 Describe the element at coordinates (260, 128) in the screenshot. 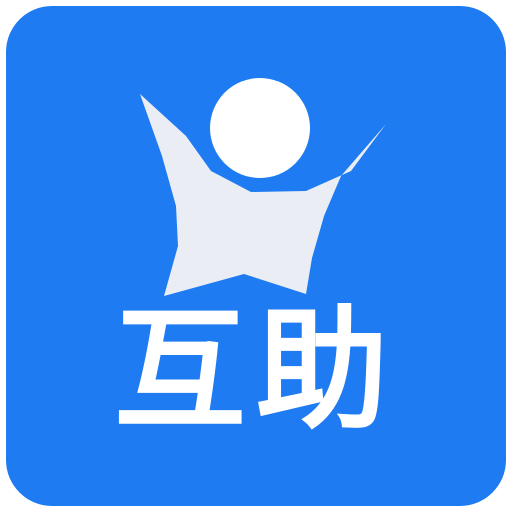

I see `person-head` at that location.